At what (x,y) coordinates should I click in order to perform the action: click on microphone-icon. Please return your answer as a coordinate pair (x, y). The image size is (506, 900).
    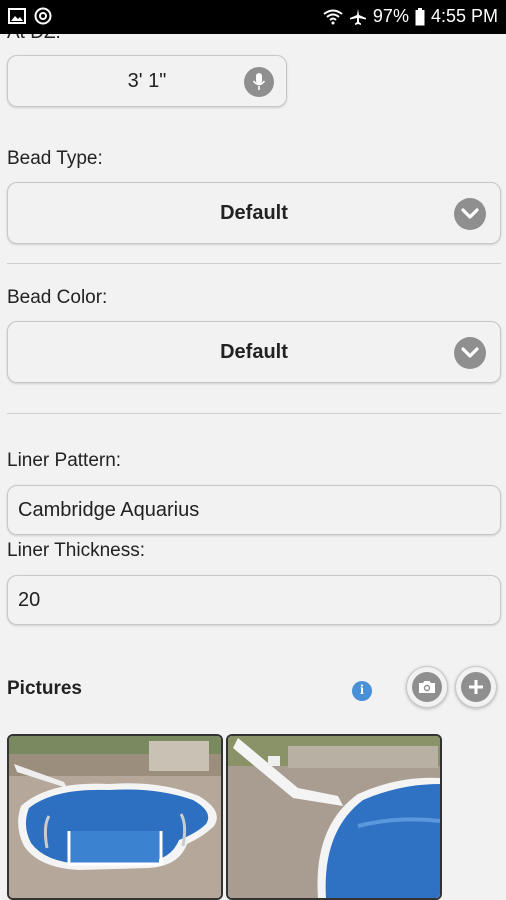
    Looking at the image, I should click on (259, 82).